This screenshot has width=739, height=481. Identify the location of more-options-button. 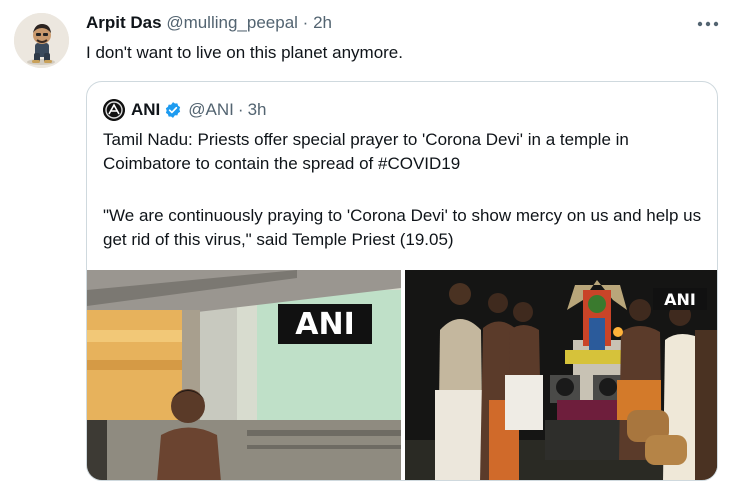
(708, 24).